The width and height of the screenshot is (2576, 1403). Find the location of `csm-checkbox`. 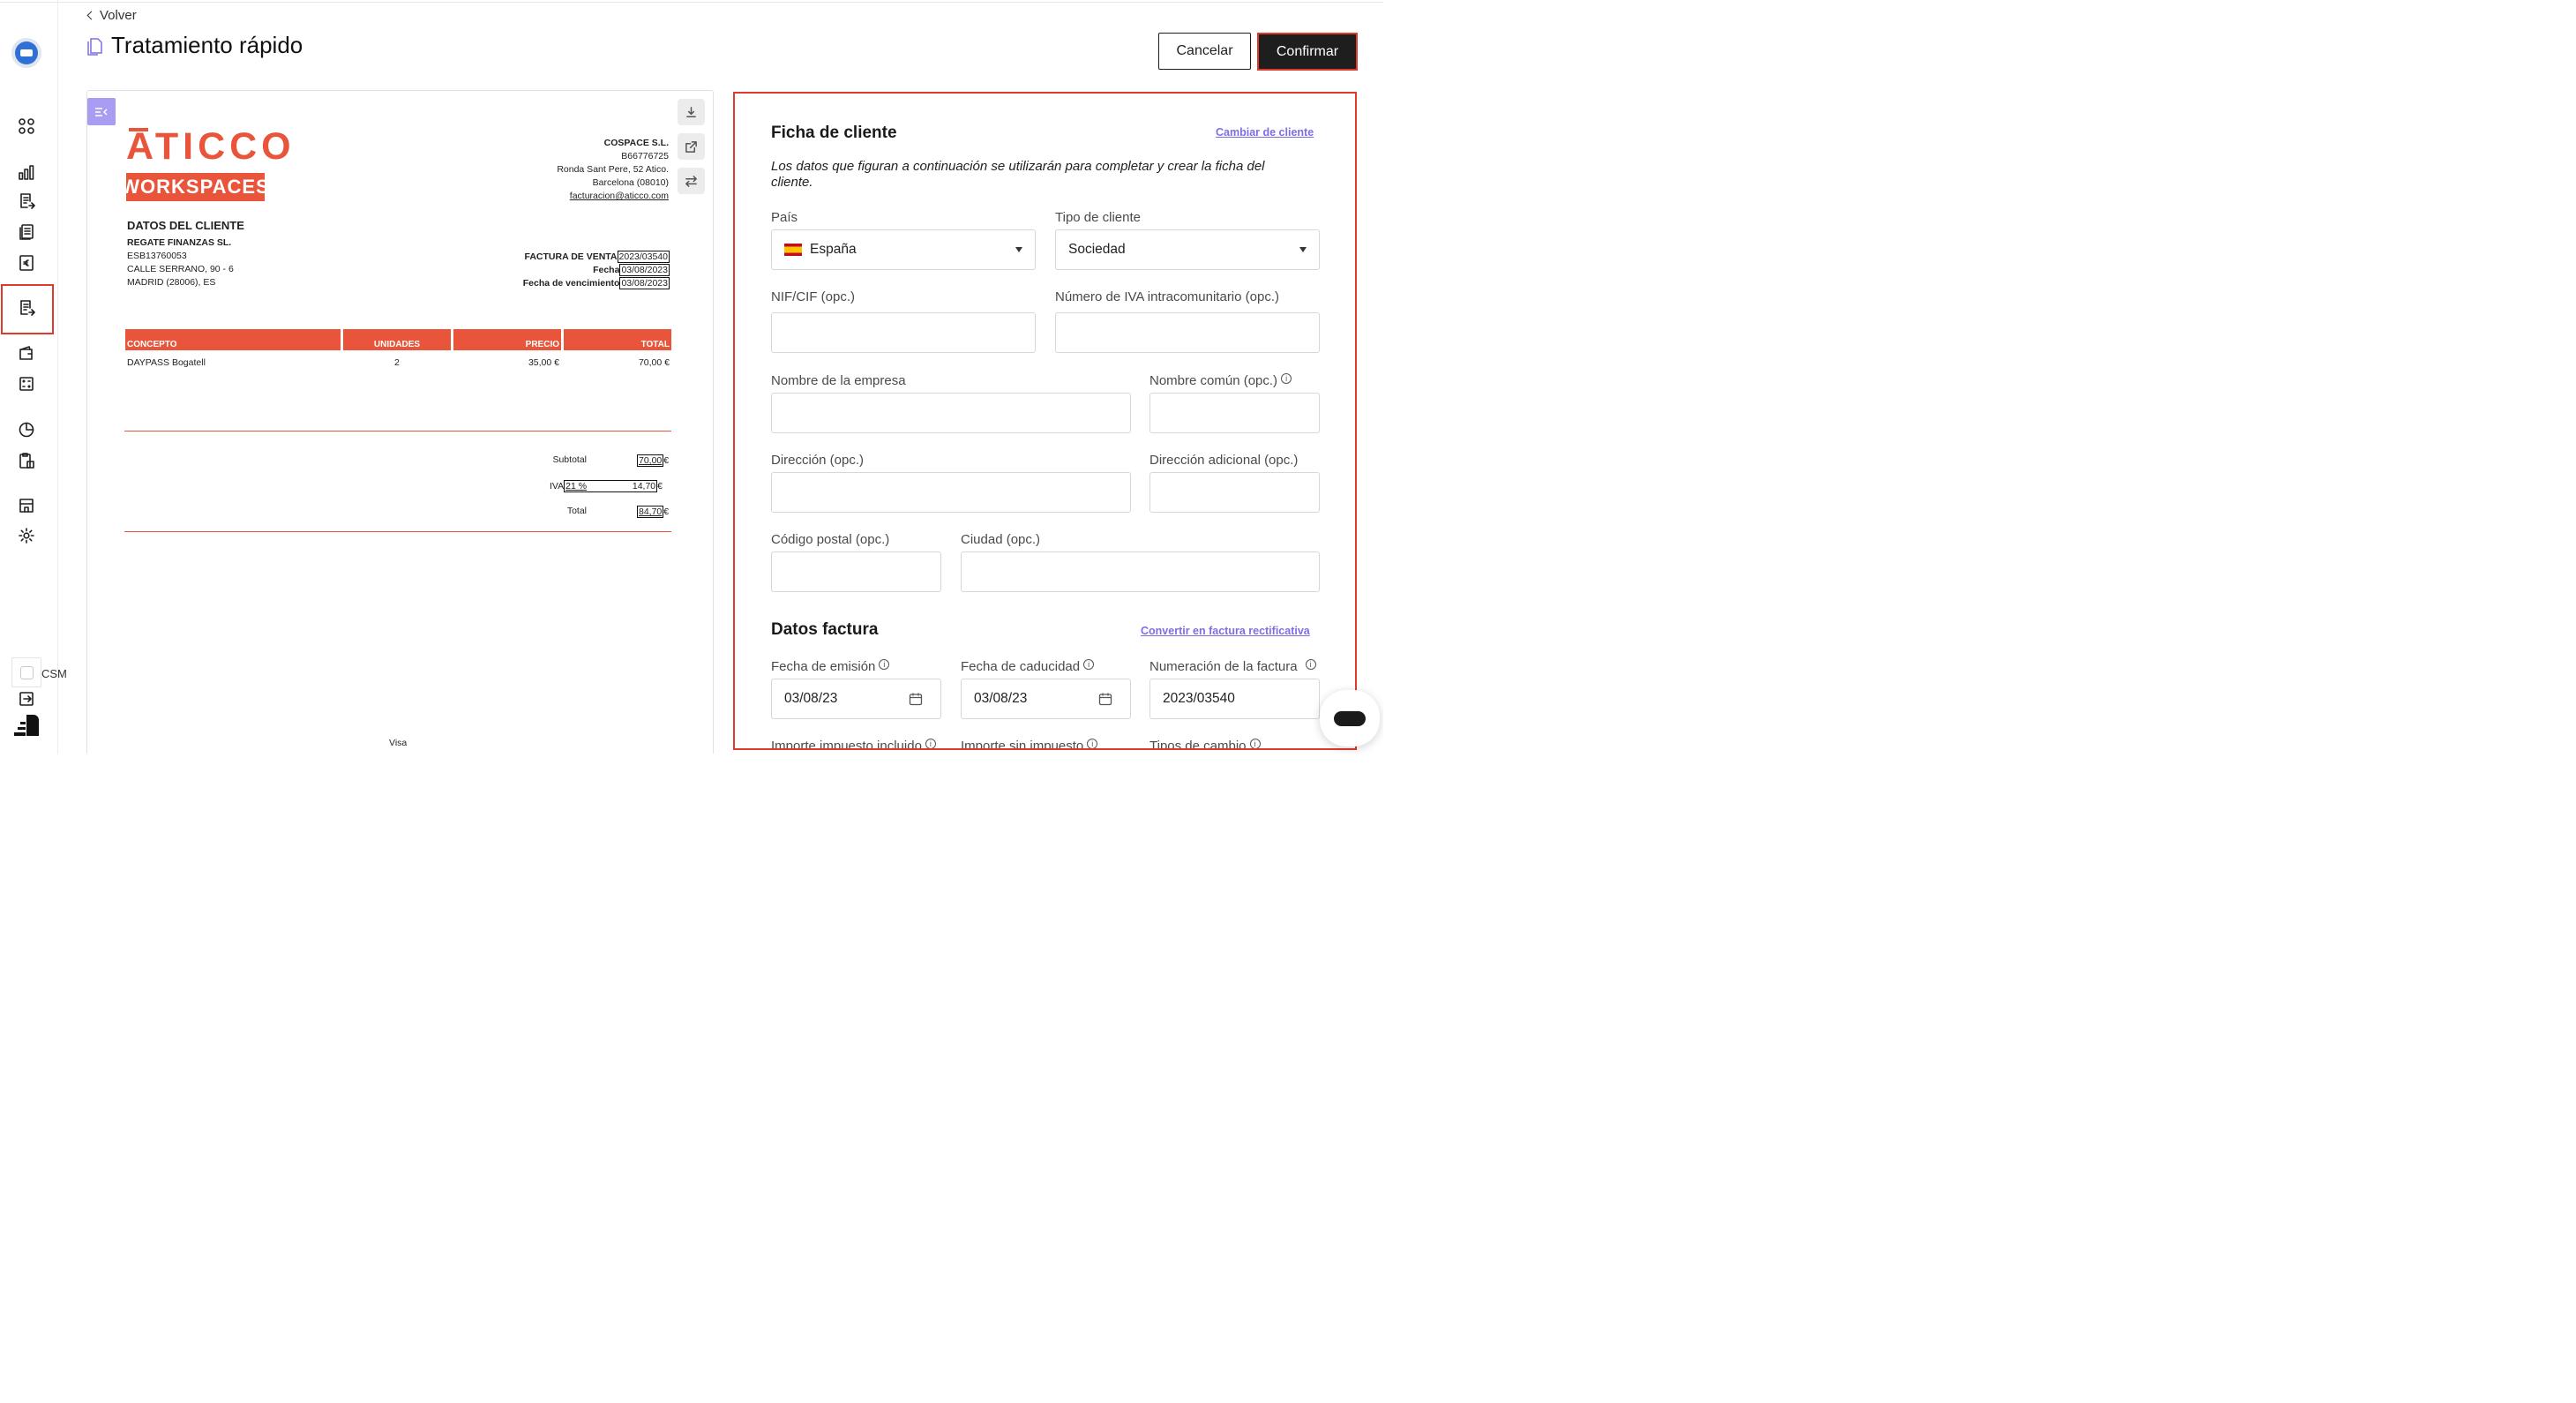

csm-checkbox is located at coordinates (26, 672).